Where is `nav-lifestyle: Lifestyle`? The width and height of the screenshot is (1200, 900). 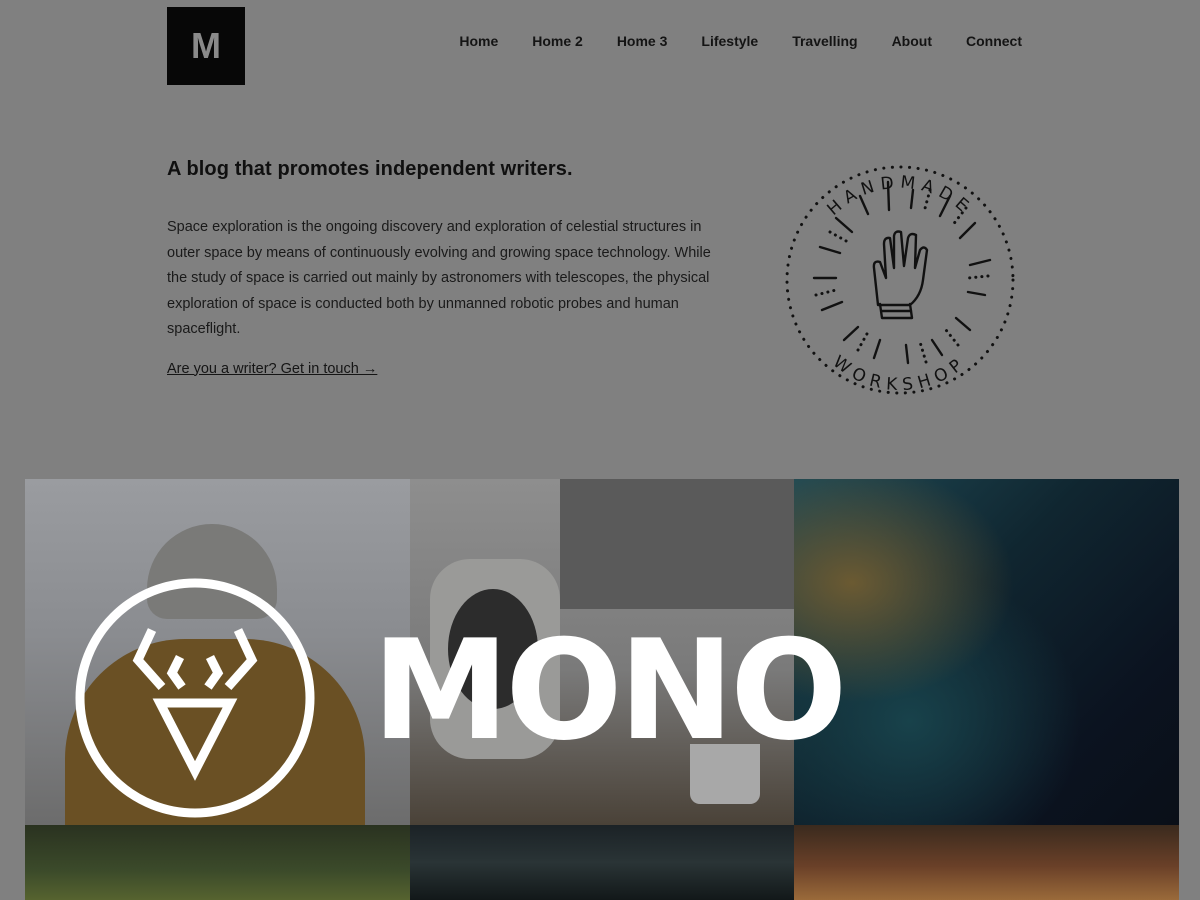
nav-lifestyle: Lifestyle is located at coordinates (729, 40).